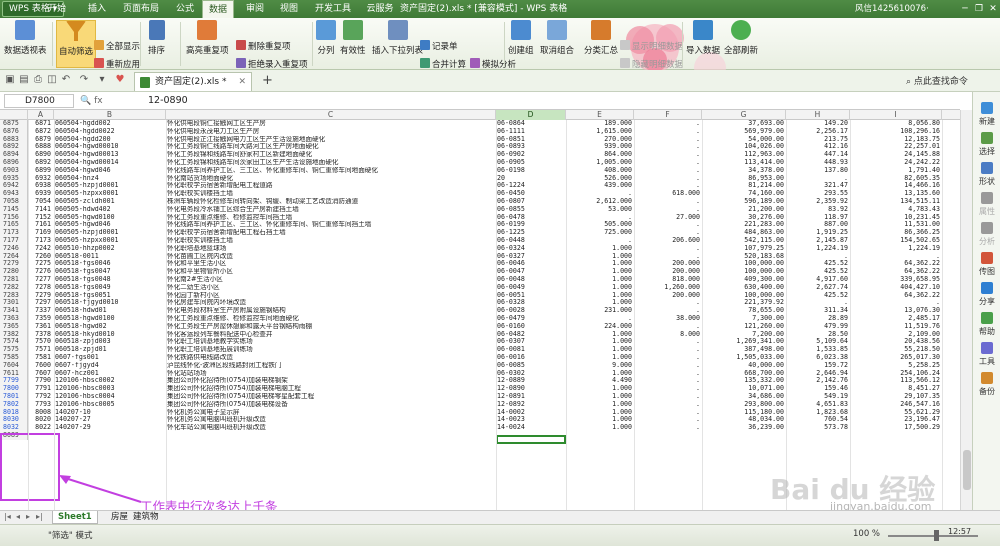  Describe the element at coordinates (41, 420) in the screenshot. I see `cell-a: 8020` at that location.